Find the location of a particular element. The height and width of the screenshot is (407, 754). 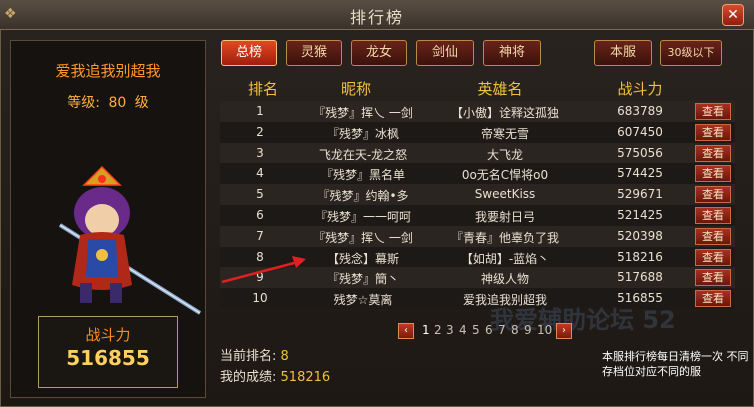

power-cell: 521425 is located at coordinates (640, 215).